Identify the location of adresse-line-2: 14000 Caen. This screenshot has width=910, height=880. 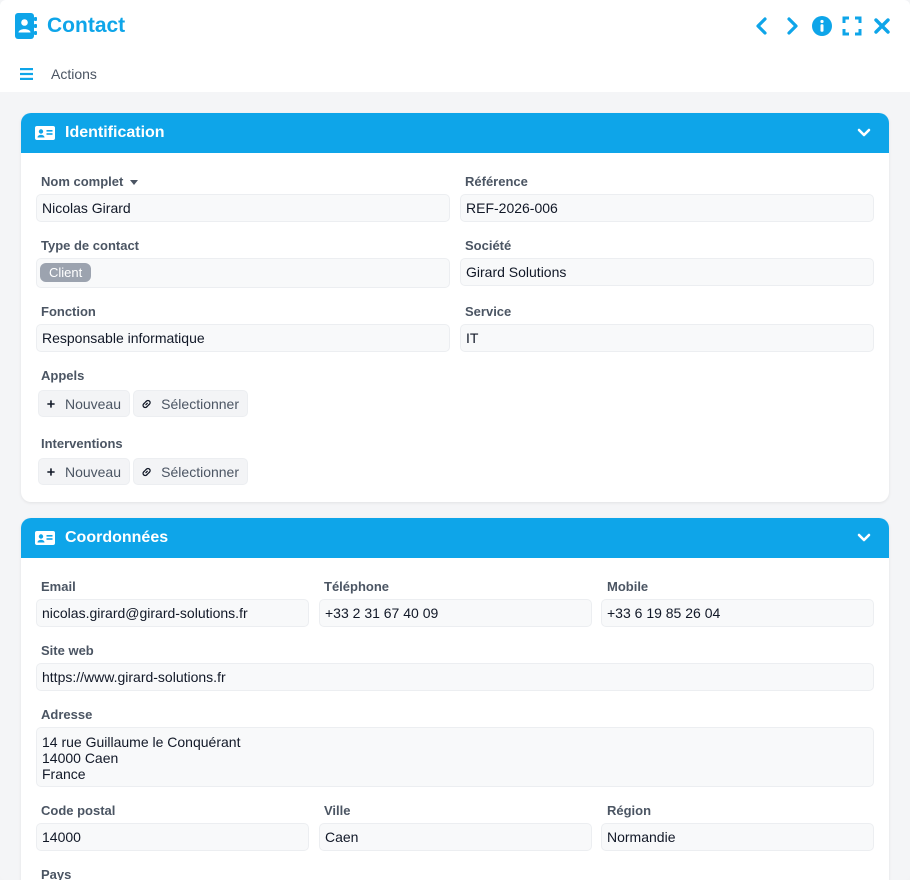
(80, 758).